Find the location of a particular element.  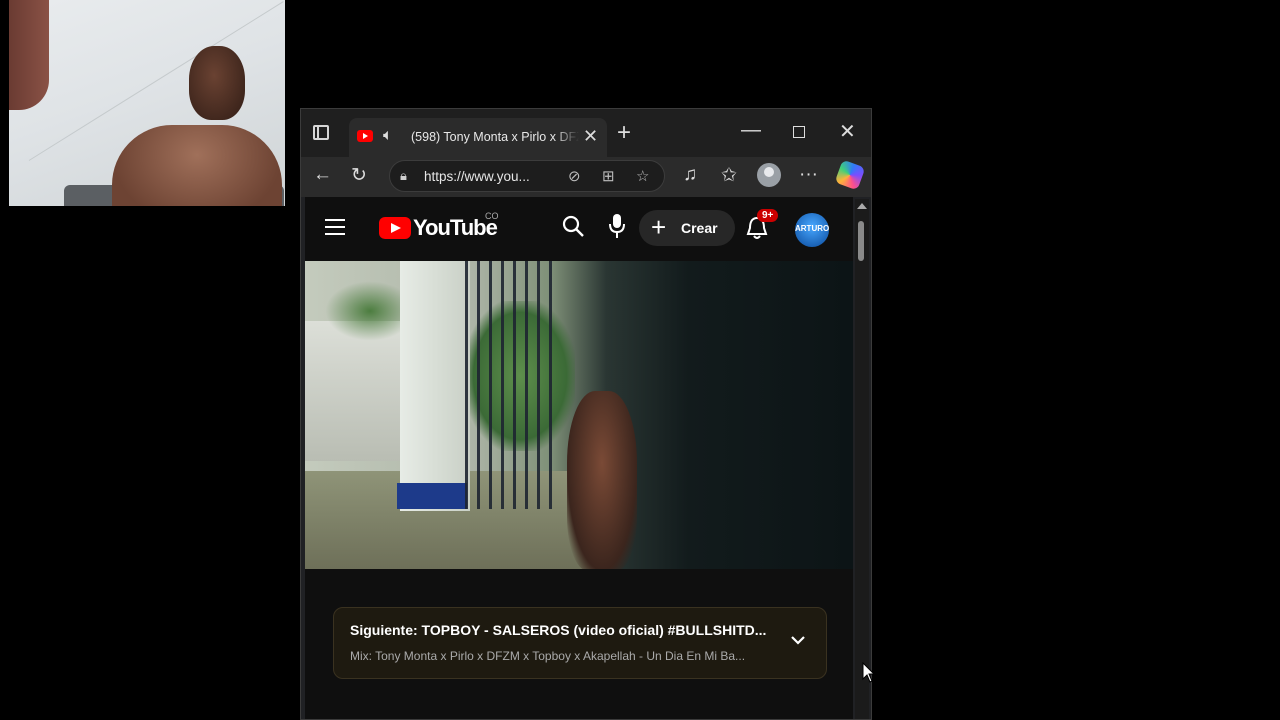

country-code: CO is located at coordinates (492, 216).